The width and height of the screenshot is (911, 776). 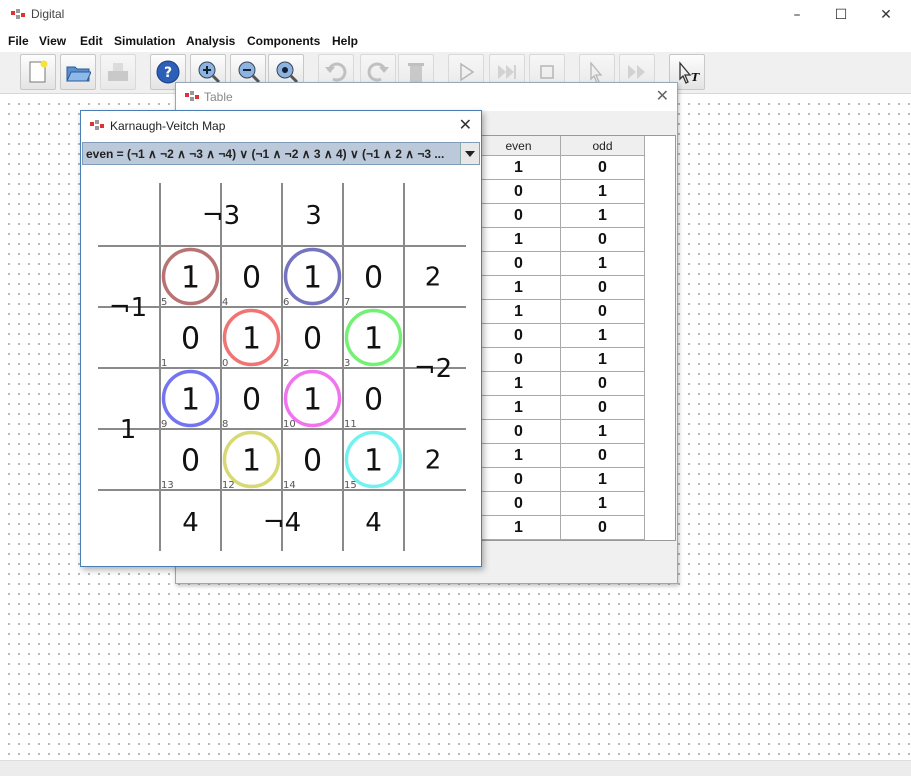 I want to click on table-window-icon, so click(x=192, y=96).